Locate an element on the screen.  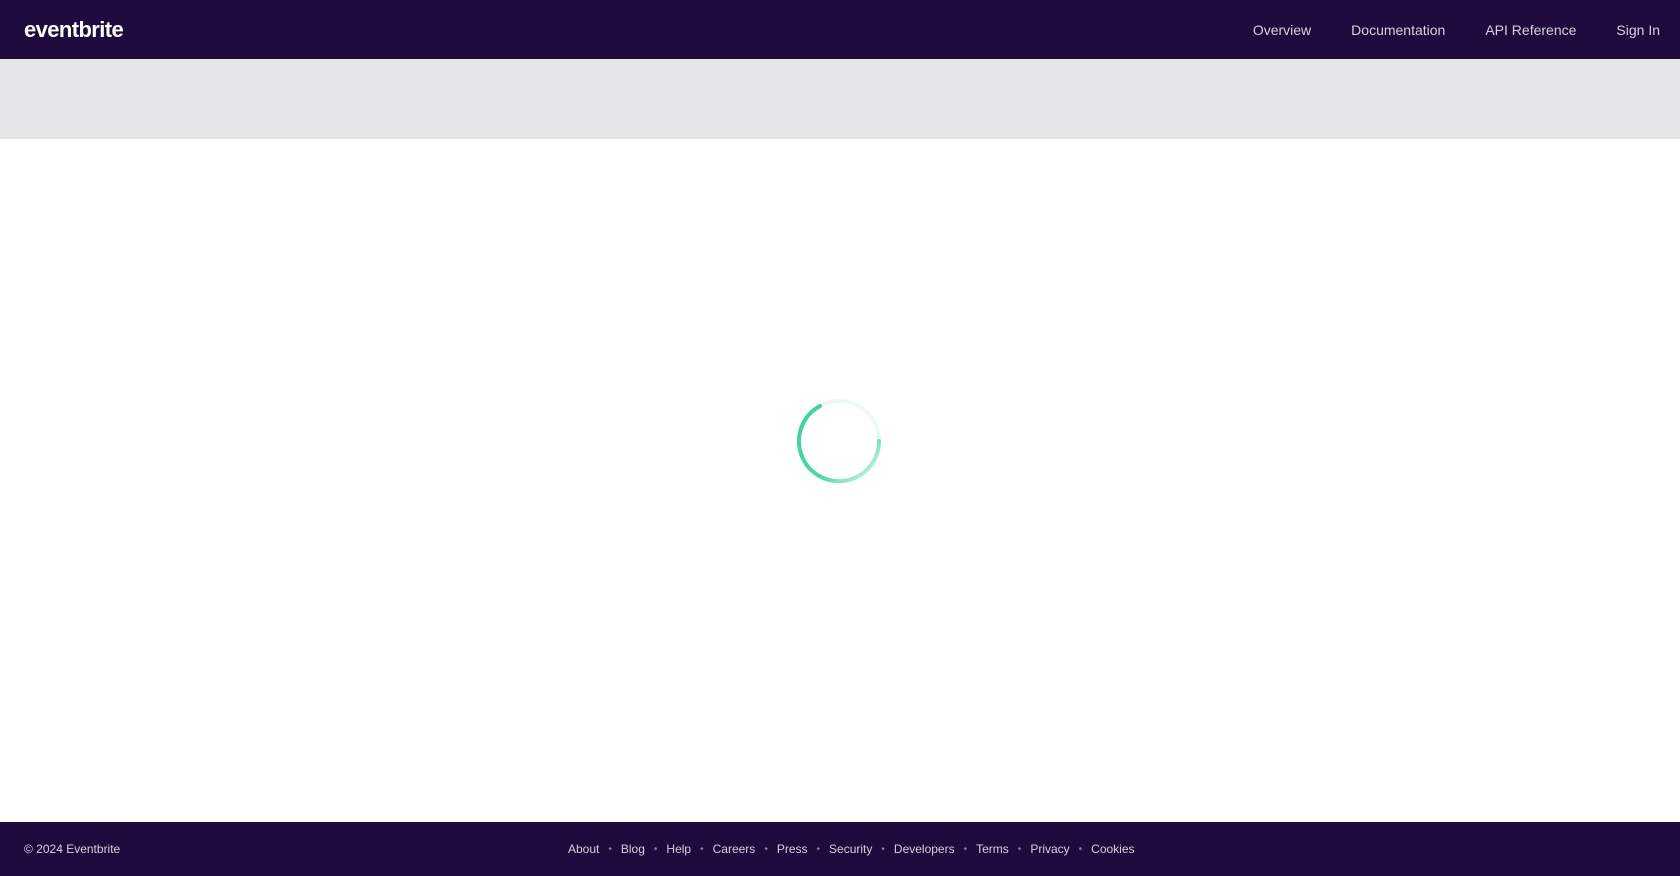
footer-link-careers: Careers is located at coordinates (734, 849).